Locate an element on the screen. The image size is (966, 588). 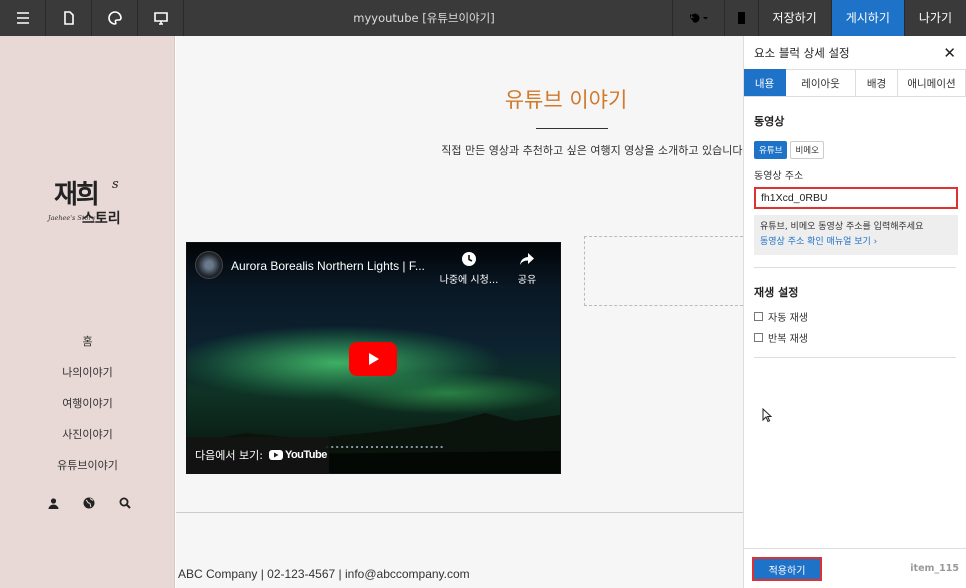
mouse-cursor-icon is located at coordinates (767, 415).